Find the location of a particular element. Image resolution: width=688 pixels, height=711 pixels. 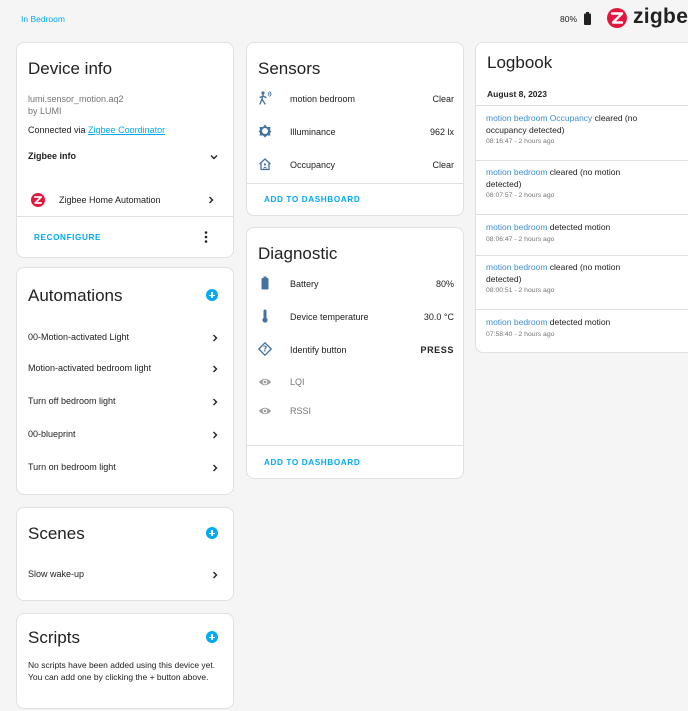

logbook-entry-source: motion bedroom Occupancy is located at coordinates (539, 118).